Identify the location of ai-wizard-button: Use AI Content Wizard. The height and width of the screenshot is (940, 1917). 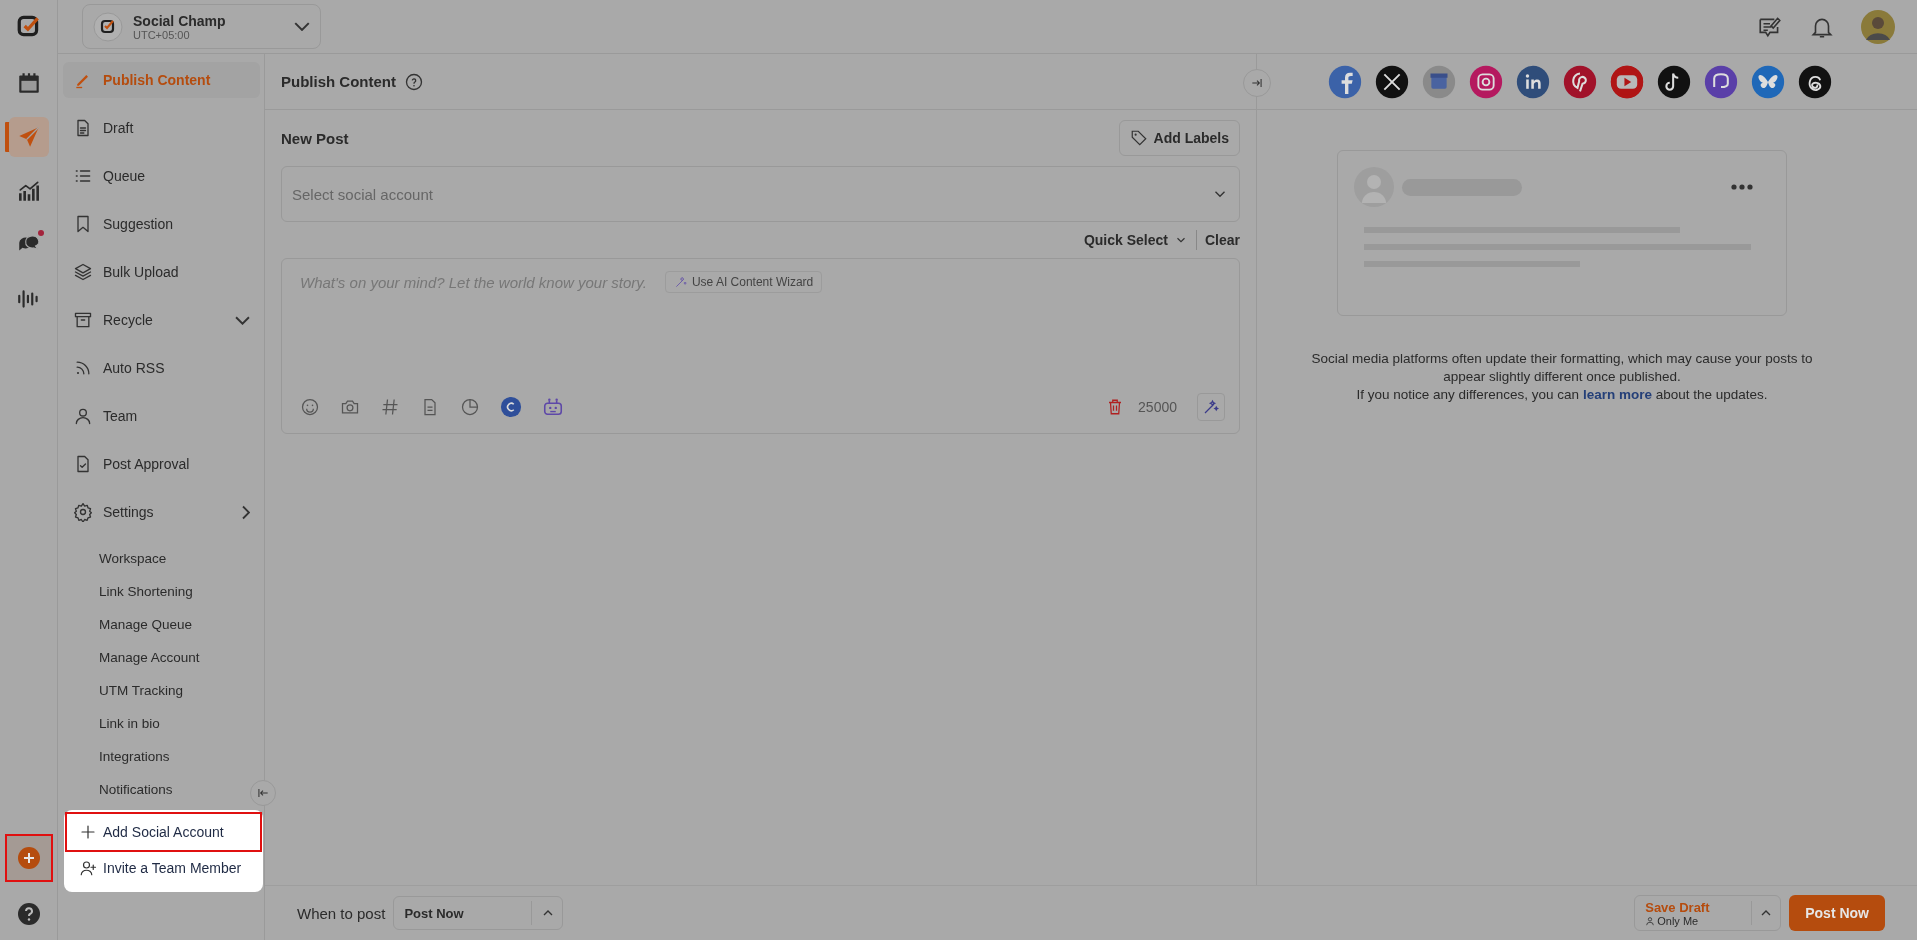
(743, 282).